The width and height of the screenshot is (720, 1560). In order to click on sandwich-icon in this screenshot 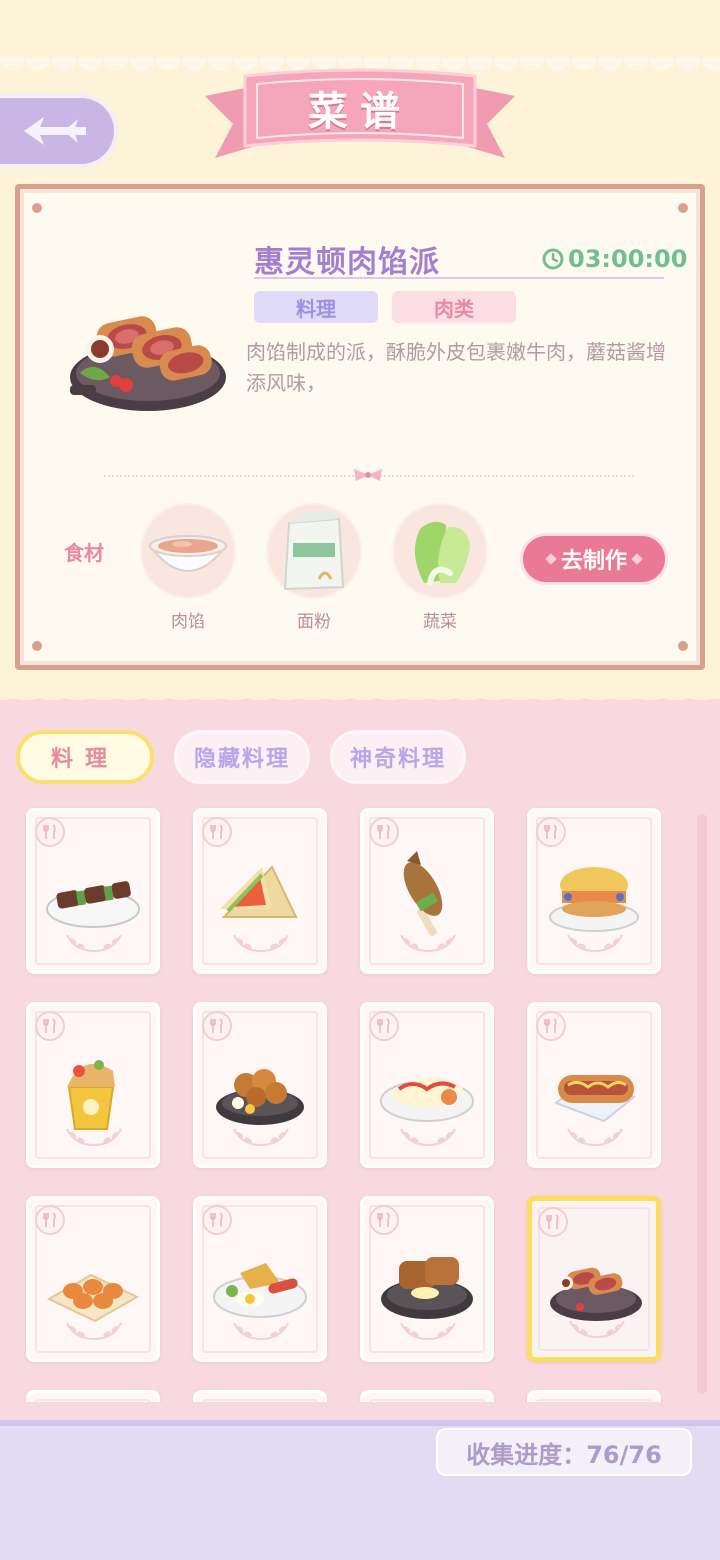, I will do `click(259, 891)`.